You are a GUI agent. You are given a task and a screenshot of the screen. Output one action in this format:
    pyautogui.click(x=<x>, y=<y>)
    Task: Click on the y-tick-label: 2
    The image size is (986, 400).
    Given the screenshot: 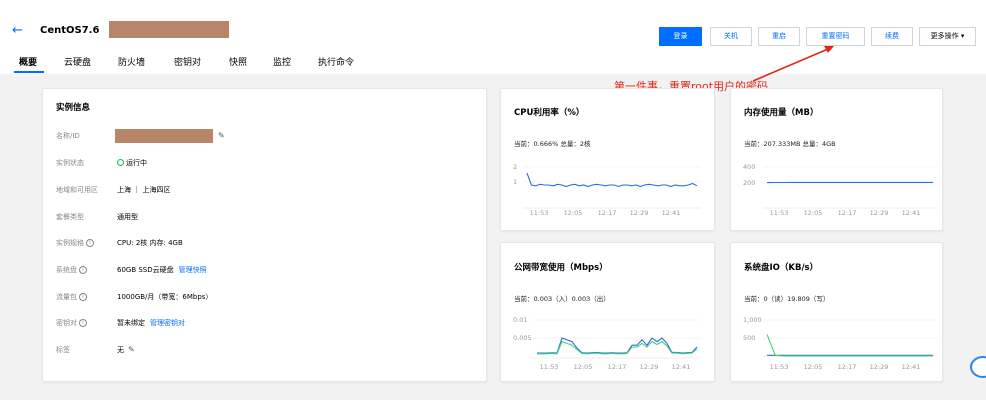 What is the action you would take?
    pyautogui.click(x=515, y=167)
    